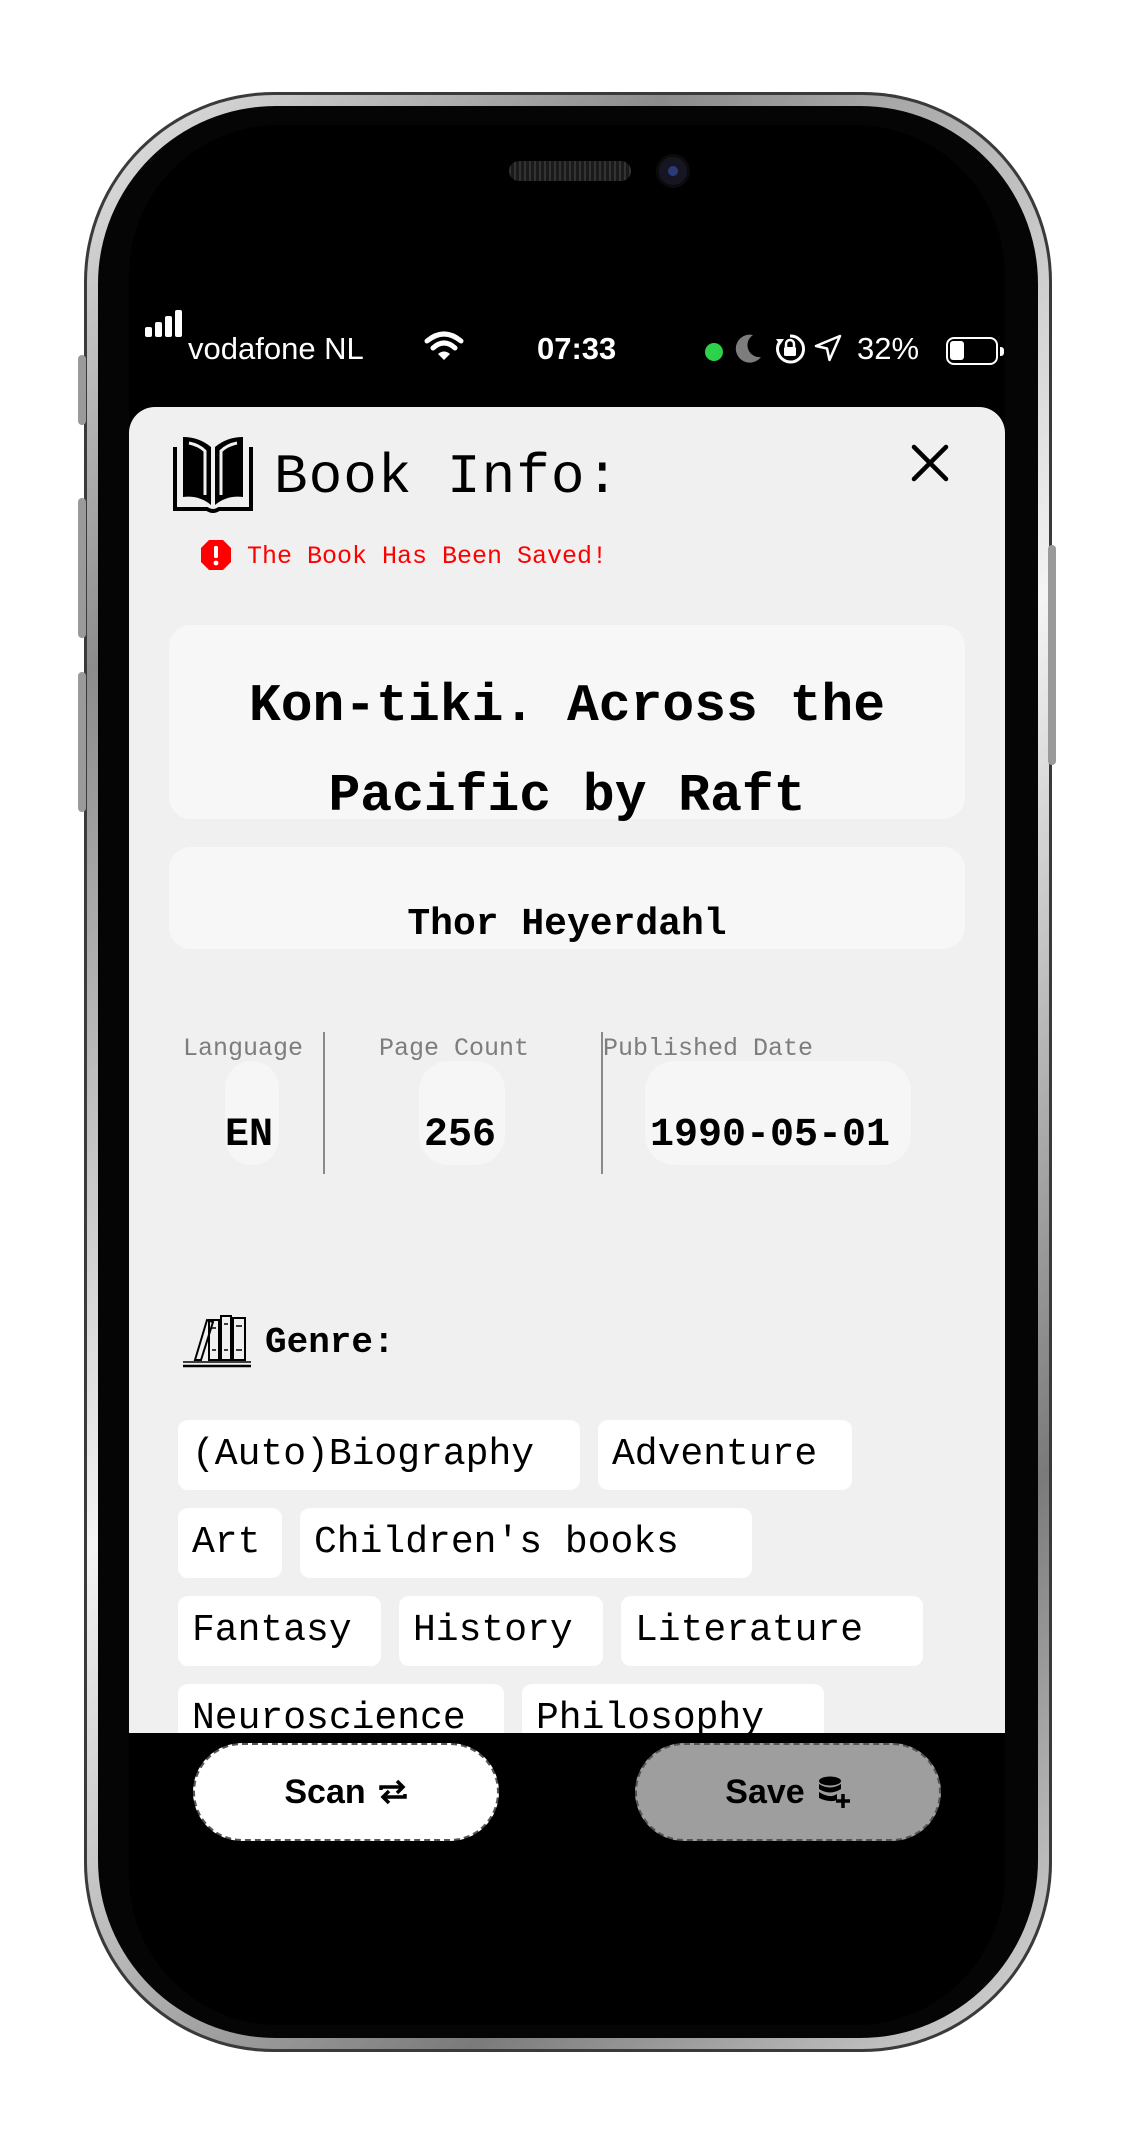 This screenshot has width=1132, height=2144. What do you see at coordinates (526, 1543) in the screenshot?
I see `genre-chip: Children's books` at bounding box center [526, 1543].